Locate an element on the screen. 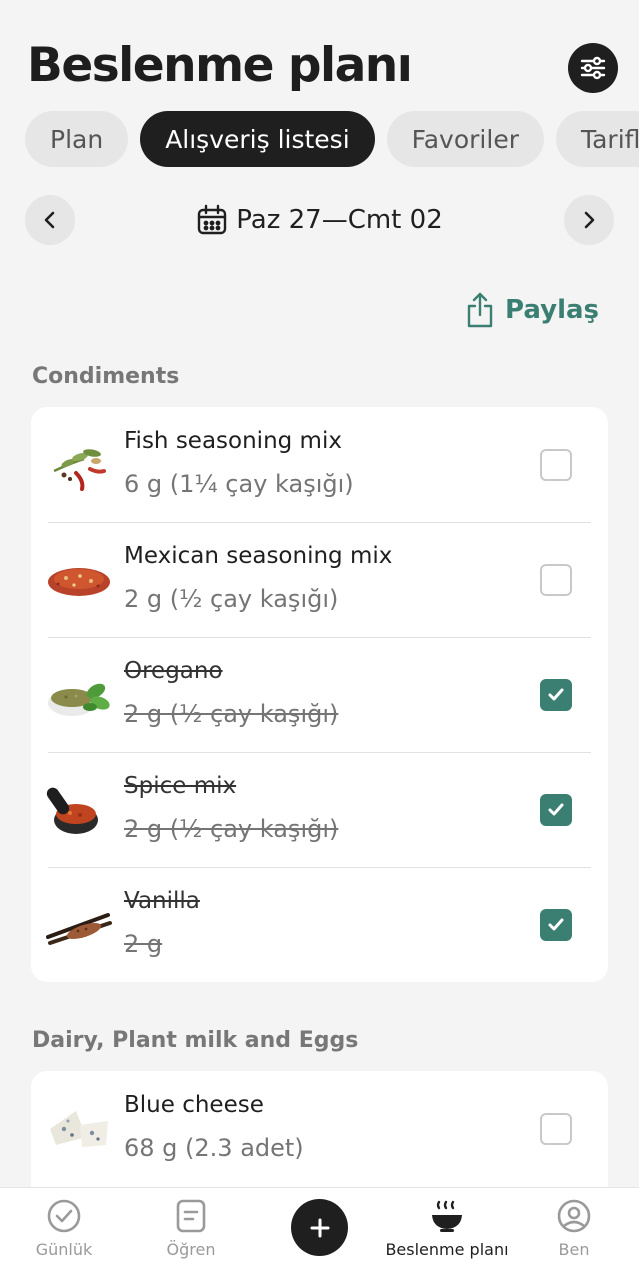  item-name: Oregano is located at coordinates (173, 671).